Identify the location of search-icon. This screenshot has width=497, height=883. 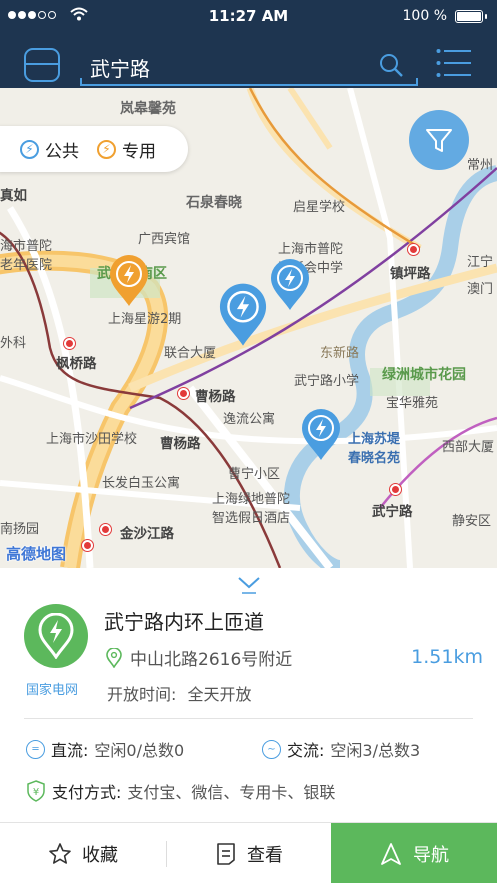
(391, 65).